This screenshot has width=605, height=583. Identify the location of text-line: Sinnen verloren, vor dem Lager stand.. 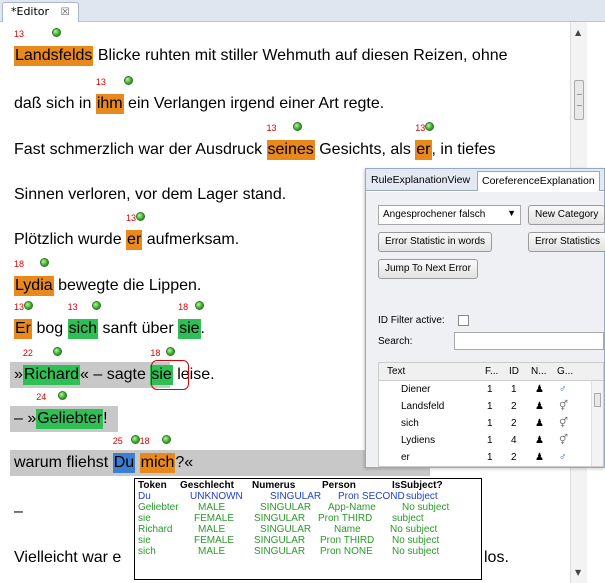
(150, 194).